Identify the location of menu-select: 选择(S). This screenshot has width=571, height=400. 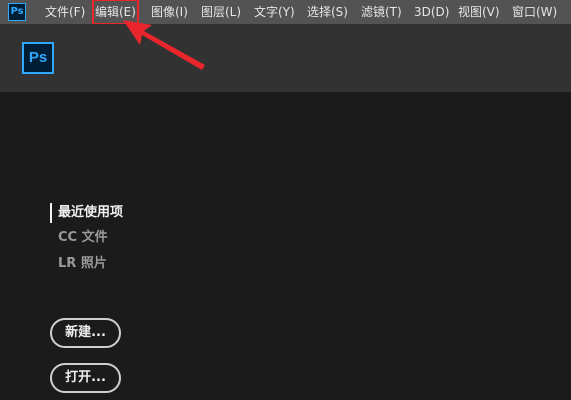
(327, 12).